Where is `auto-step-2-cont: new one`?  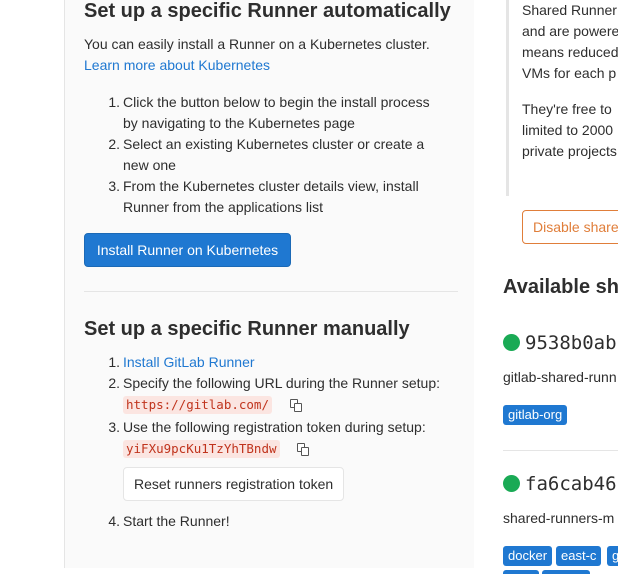
auto-step-2-cont: new one is located at coordinates (149, 165).